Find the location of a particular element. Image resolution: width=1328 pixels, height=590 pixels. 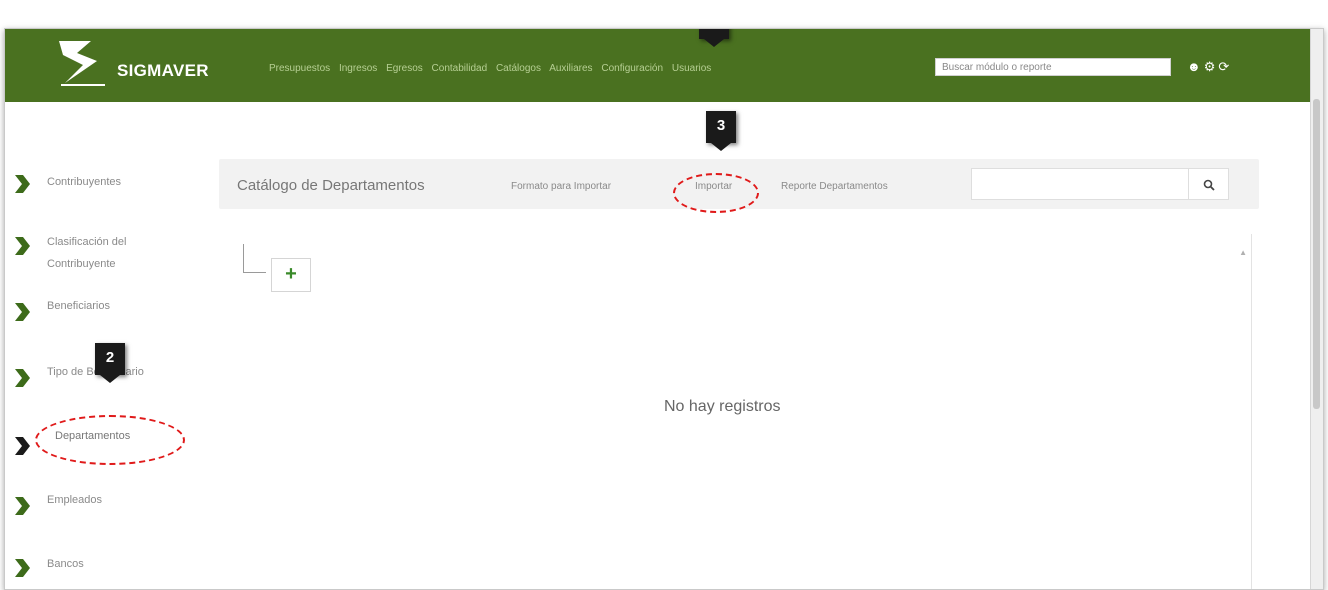

module-search-input is located at coordinates (1053, 67).